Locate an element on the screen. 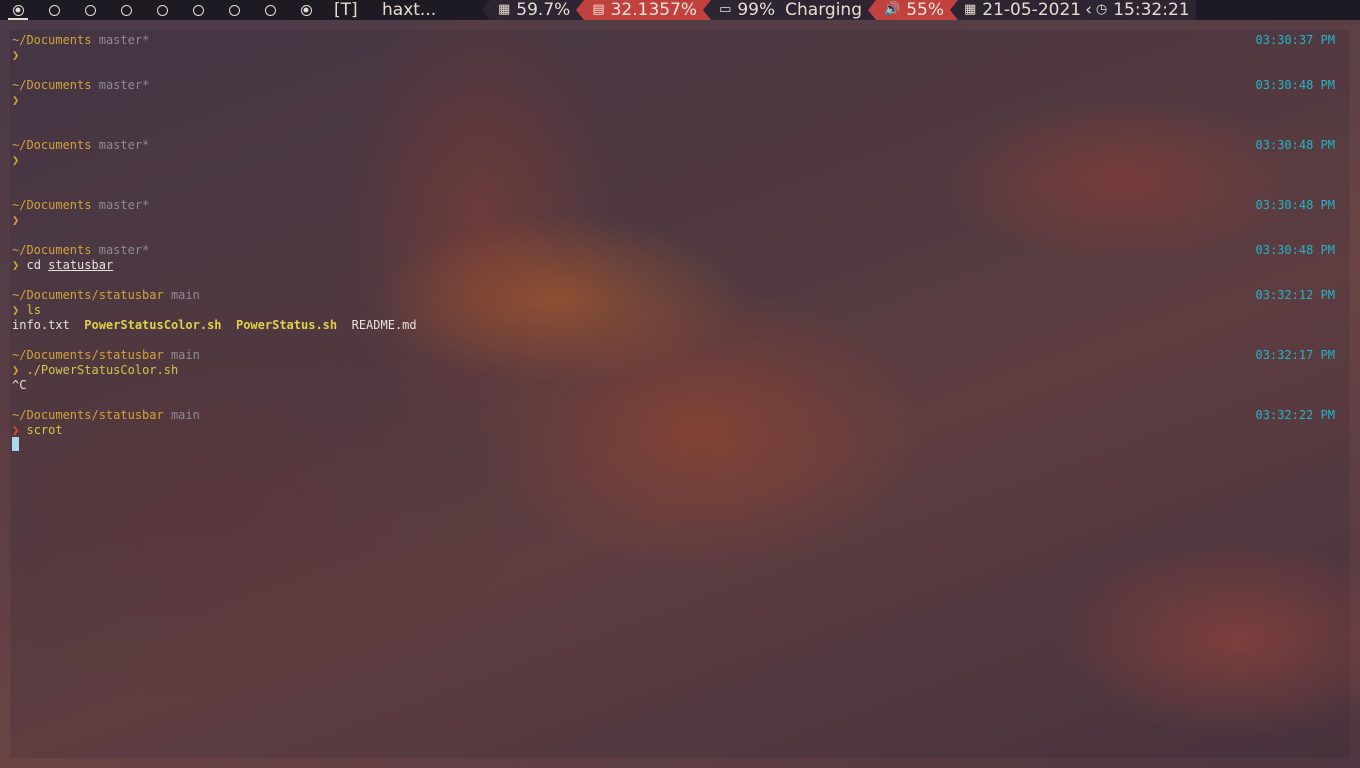 The width and height of the screenshot is (1360, 768). datetime-widget: ▦ 21-05-2021 ‹ ◷ 15:32:21 is located at coordinates (1076, 10).